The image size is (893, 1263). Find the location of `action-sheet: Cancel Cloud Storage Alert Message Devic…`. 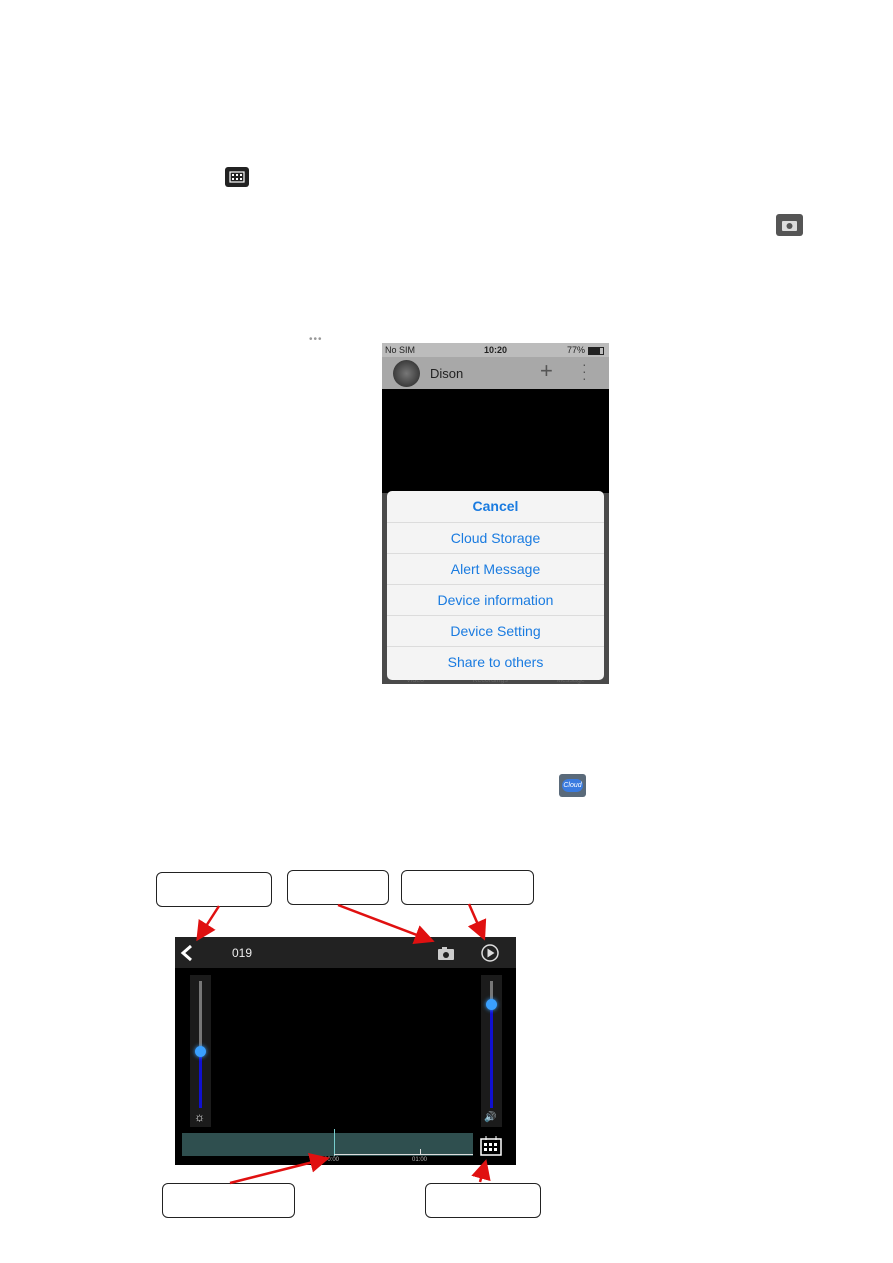

action-sheet: Cancel Cloud Storage Alert Message Devic… is located at coordinates (495, 585).